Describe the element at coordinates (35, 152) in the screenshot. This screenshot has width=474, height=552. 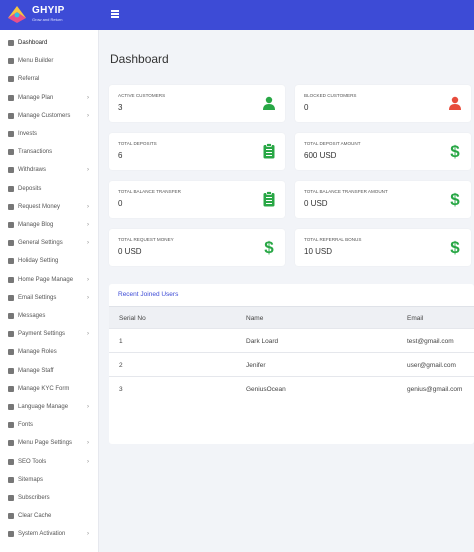
I see `sidebar-item-label: Transactions` at that location.